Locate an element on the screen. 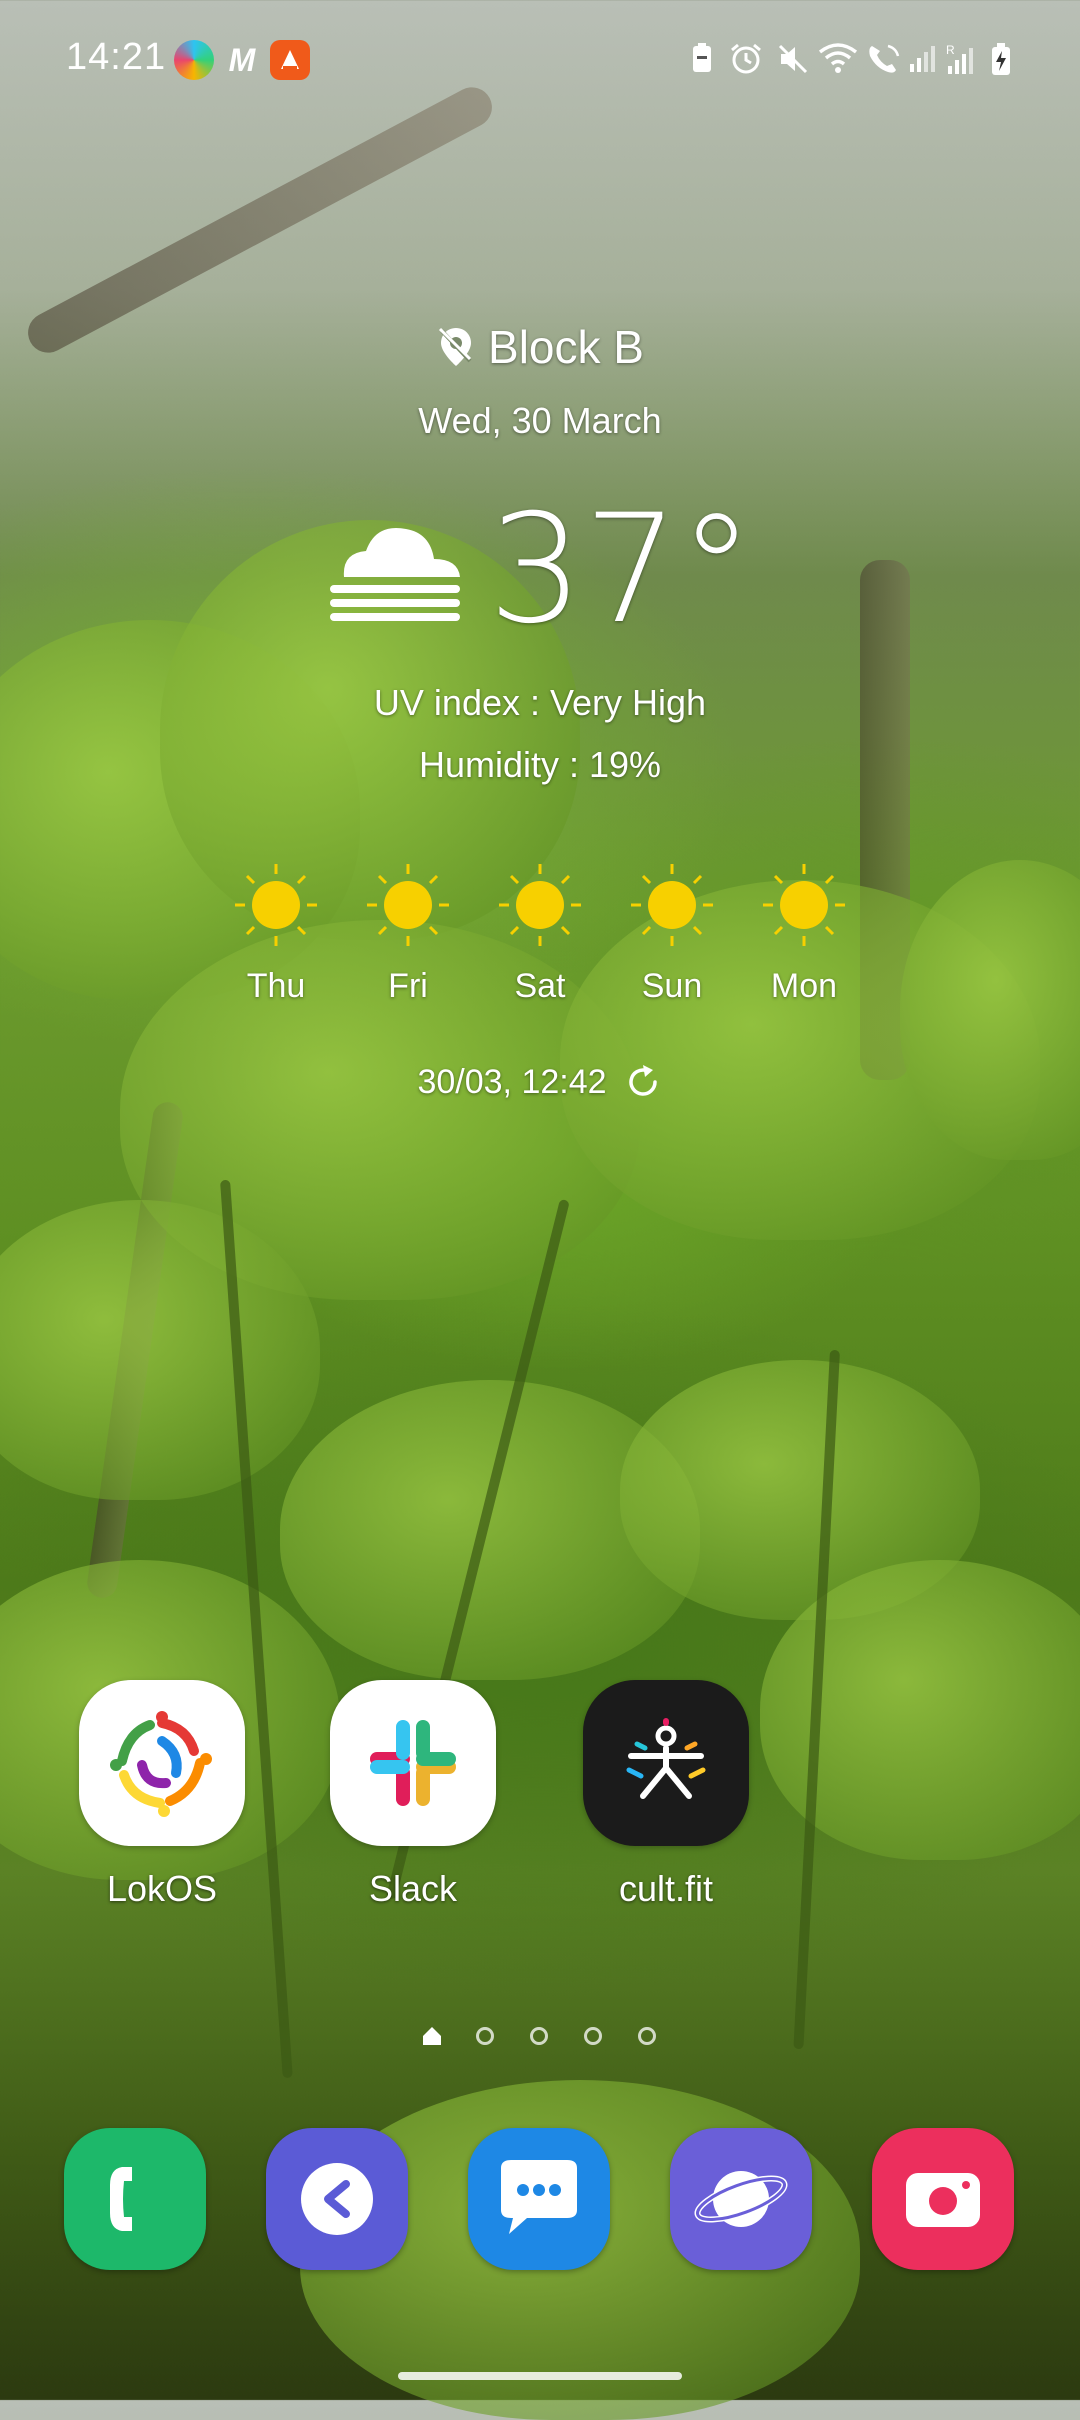 The height and width of the screenshot is (2420, 1080). phone-icon is located at coordinates (135, 2199).